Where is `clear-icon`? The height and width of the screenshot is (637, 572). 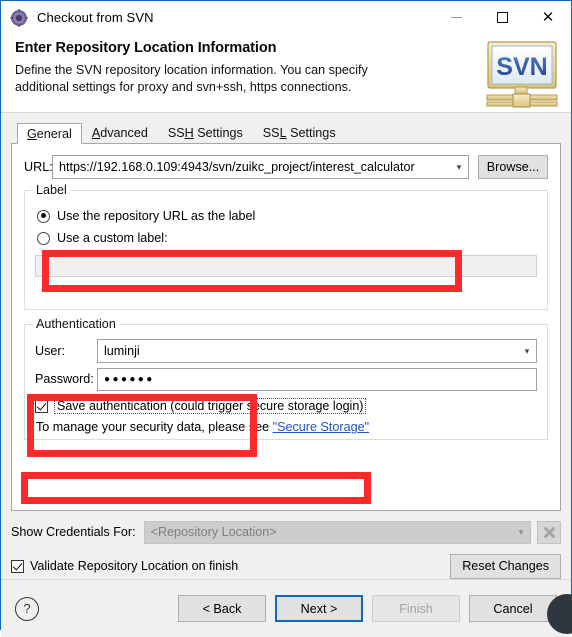 clear-icon is located at coordinates (549, 532).